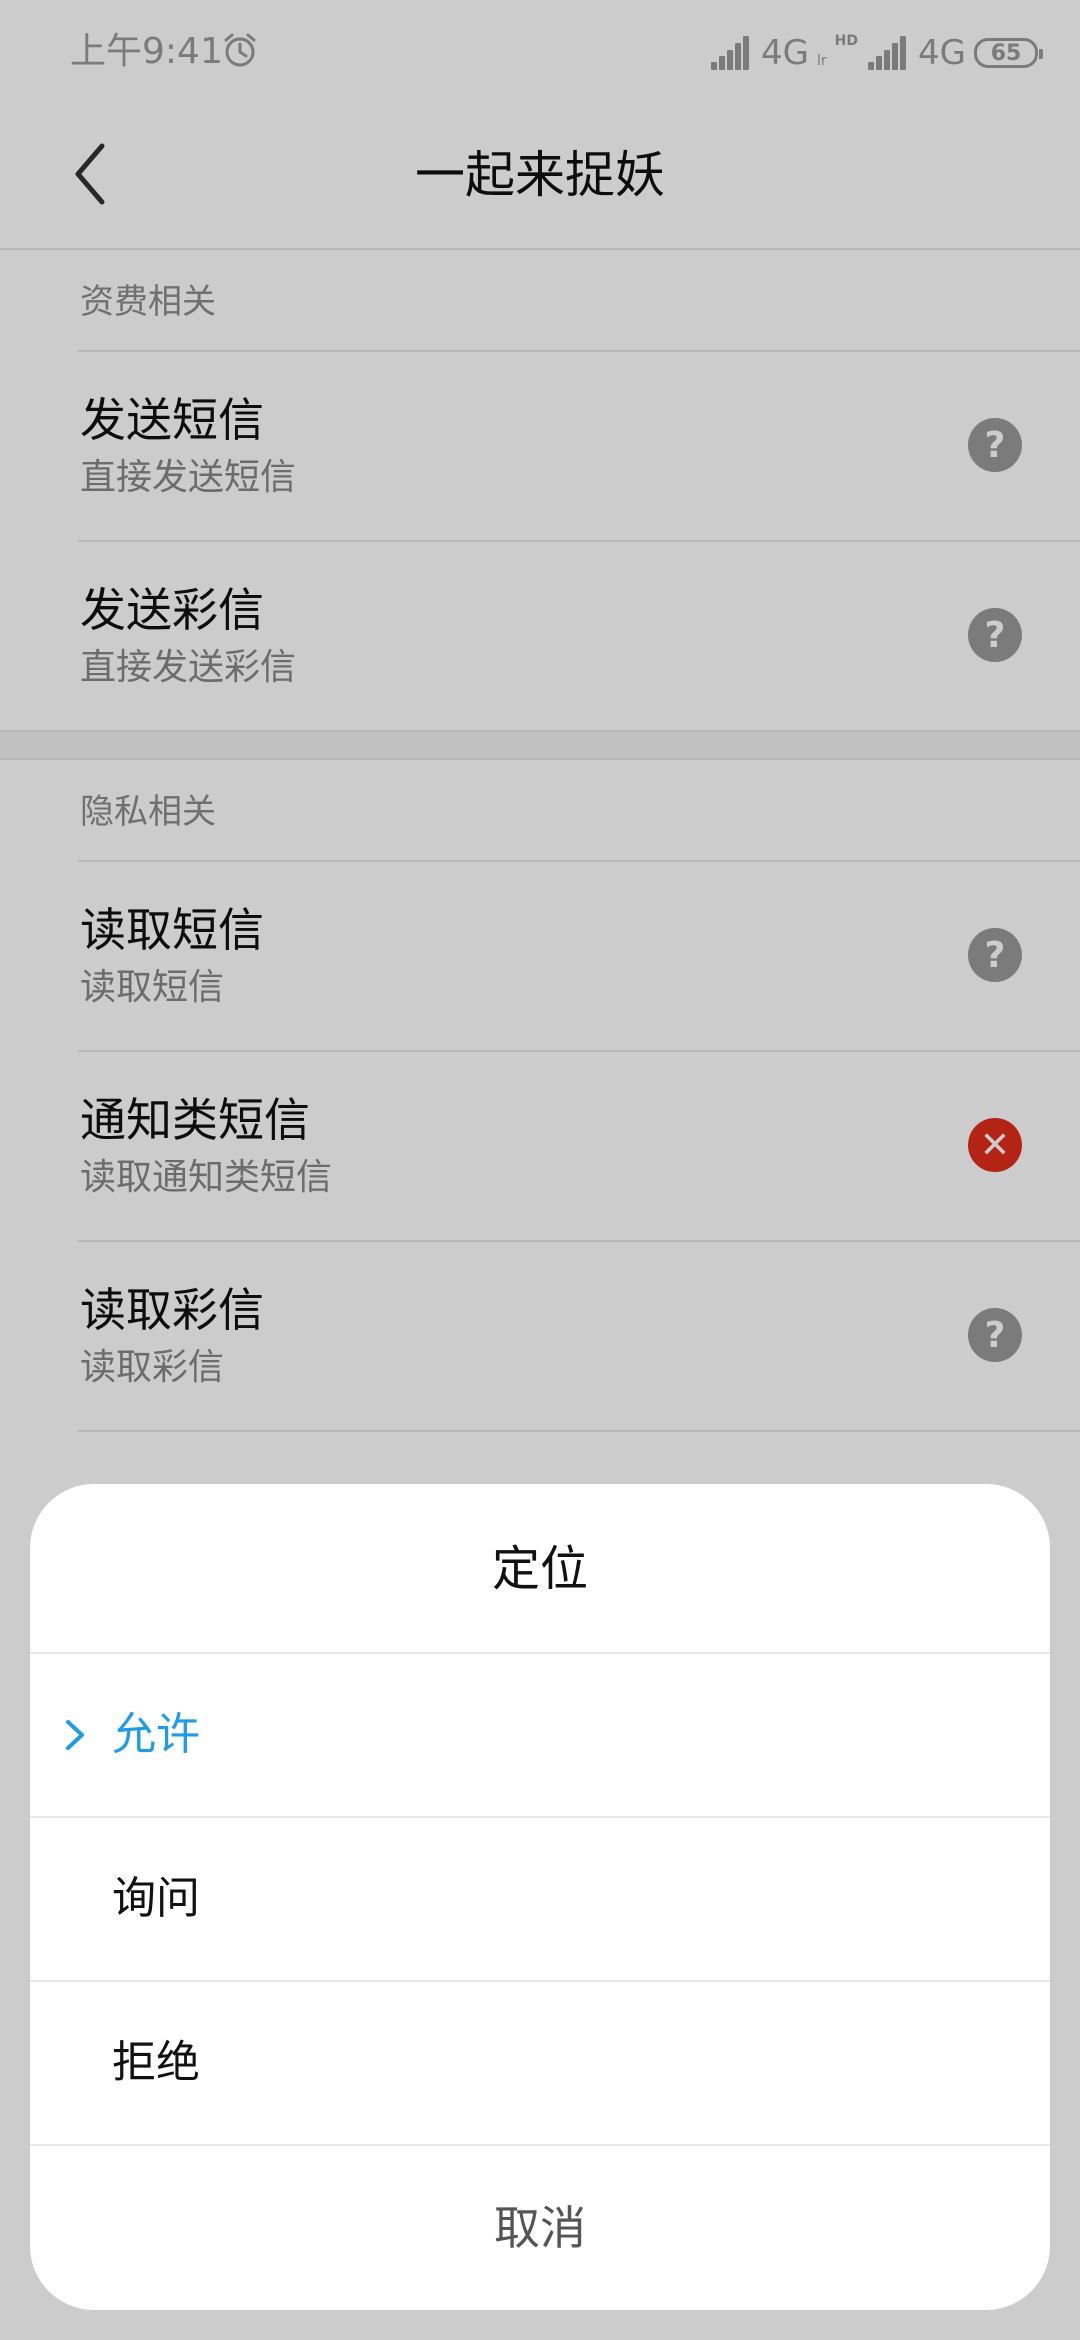  I want to click on option-ask: 询问, so click(540, 1900).